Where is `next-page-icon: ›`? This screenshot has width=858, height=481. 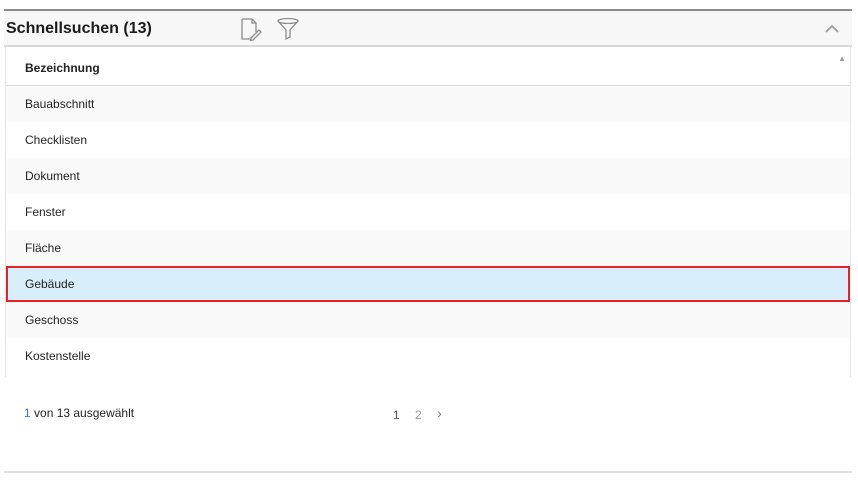
next-page-icon: › is located at coordinates (439, 413).